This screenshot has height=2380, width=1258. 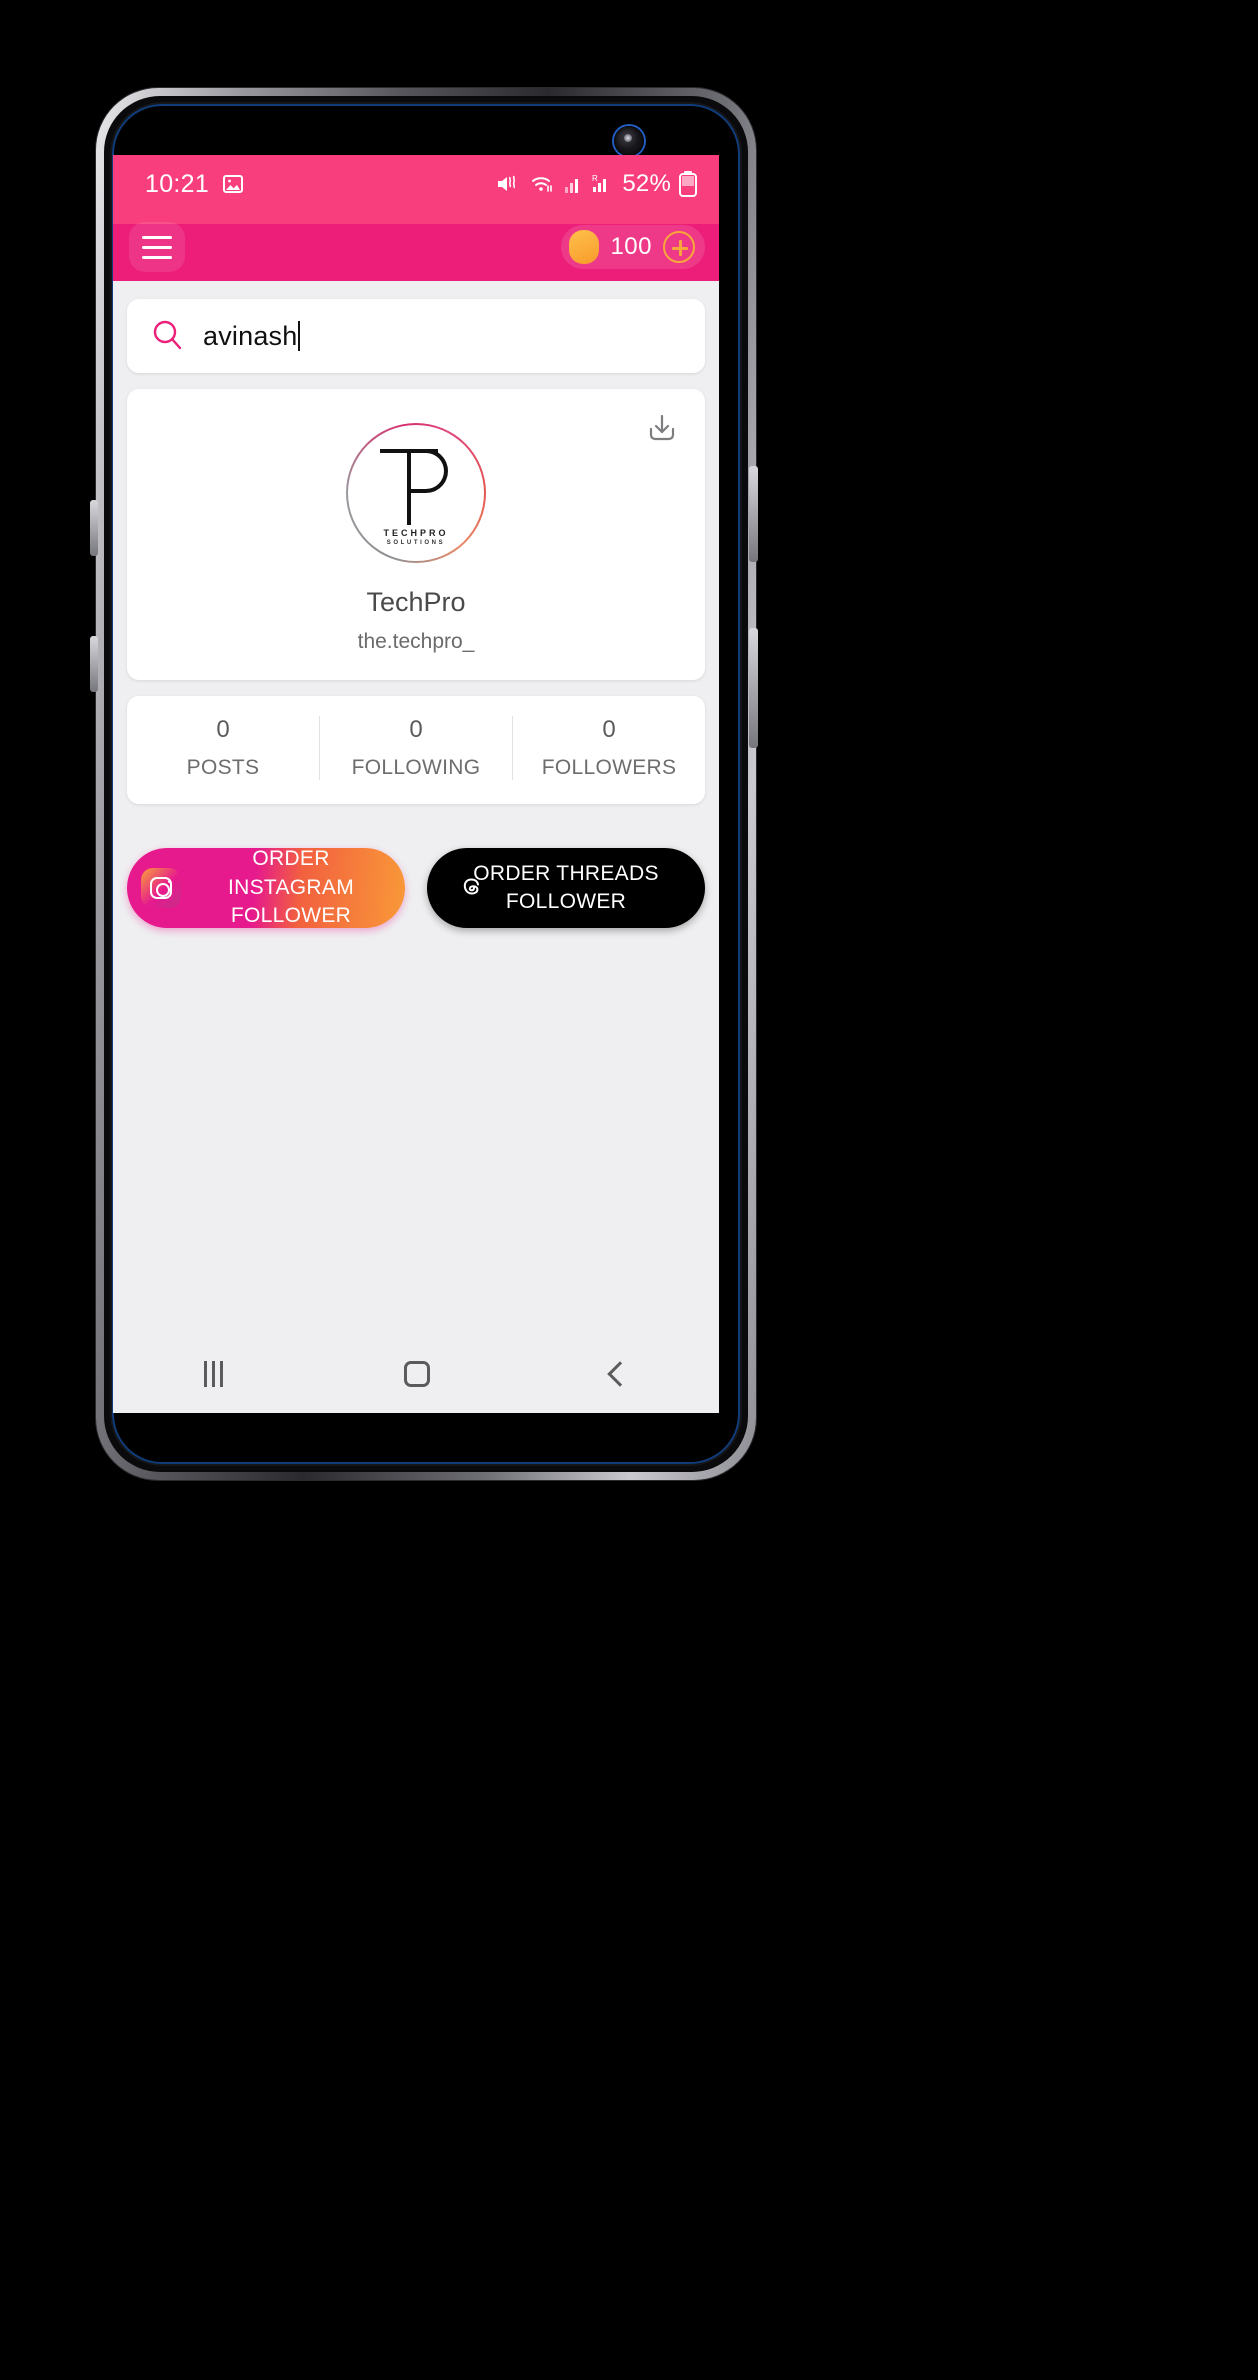 I want to click on avatar-brand-primary: TECHPRO, so click(x=416, y=532).